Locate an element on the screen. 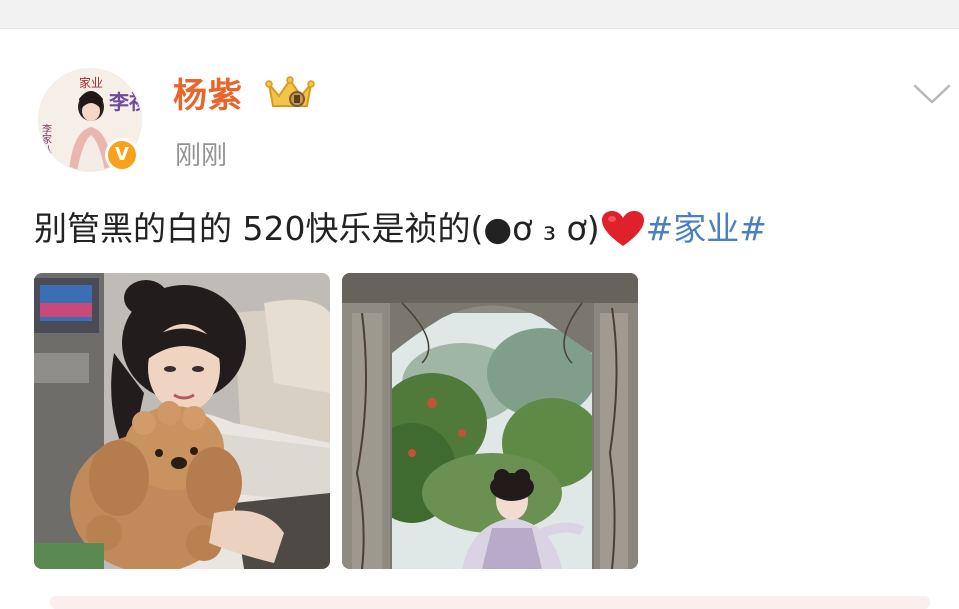  heart-emoji-icon is located at coordinates (622, 228).